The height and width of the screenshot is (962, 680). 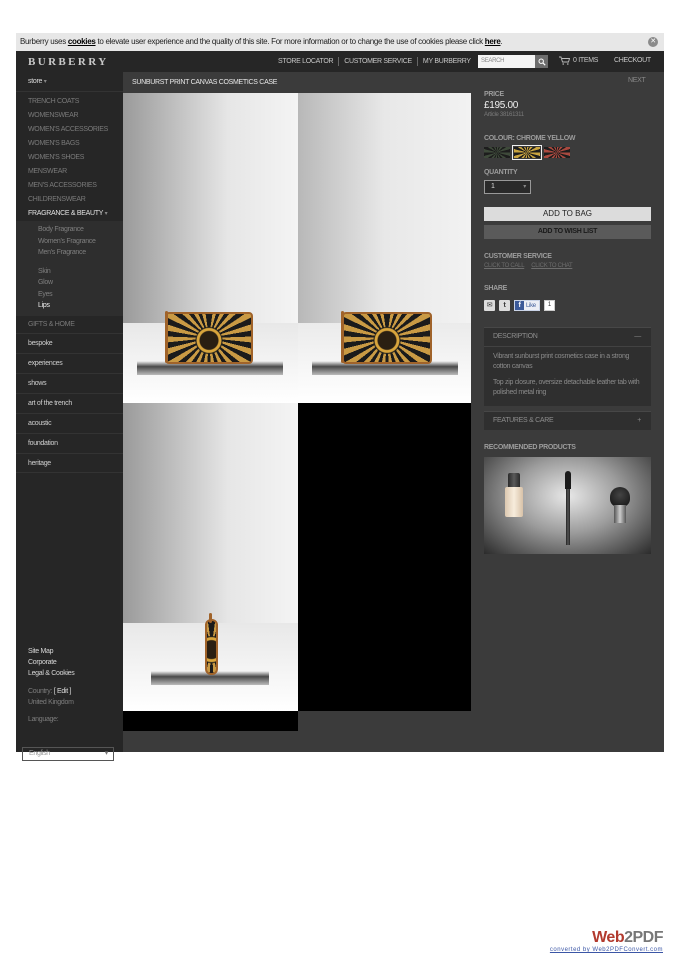 What do you see at coordinates (80, 306) in the screenshot?
I see `submenu-item-lips: Lips` at bounding box center [80, 306].